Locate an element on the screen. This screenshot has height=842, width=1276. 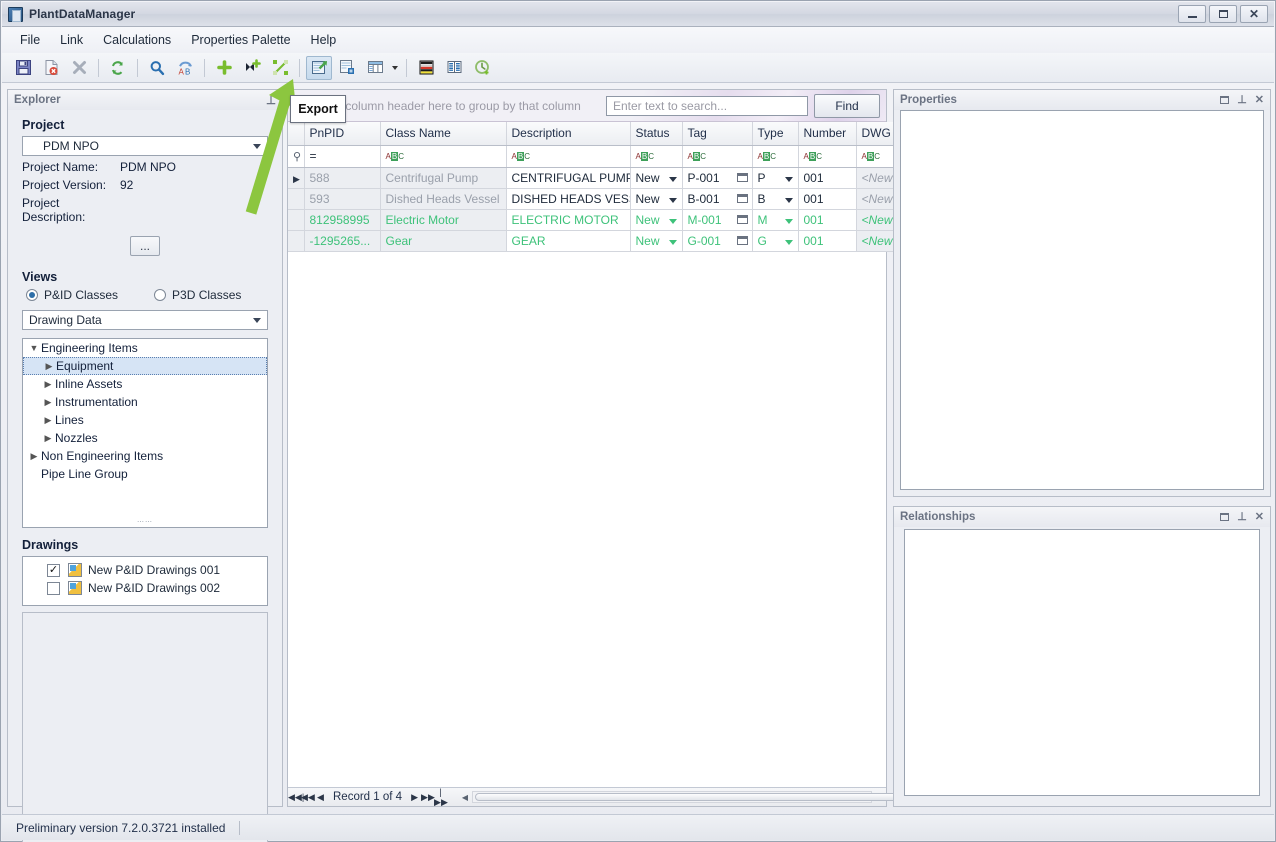
add-item-icon is located at coordinates (252, 68).